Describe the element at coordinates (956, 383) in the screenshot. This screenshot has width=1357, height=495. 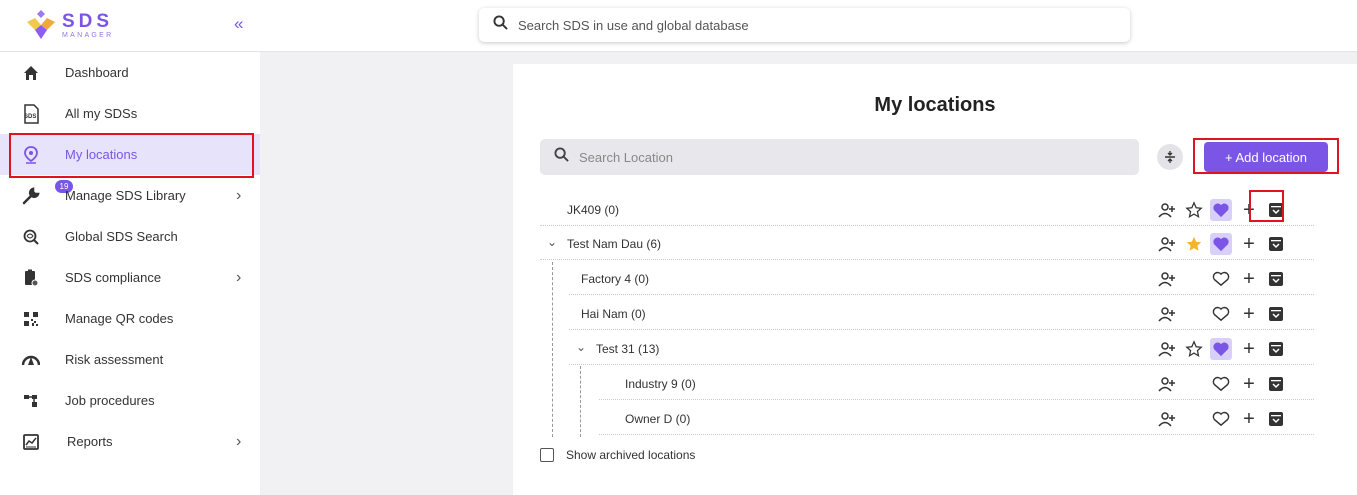
I see `location-row-industry-9: Industry 9 (0) +` at that location.